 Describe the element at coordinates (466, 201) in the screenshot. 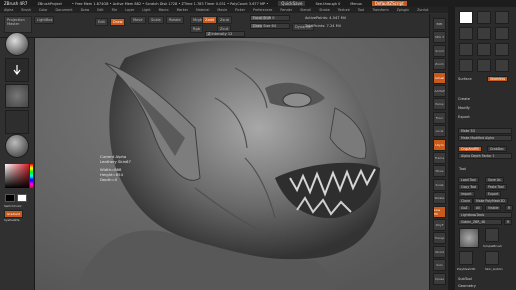

I see `clone-button: Clone` at that location.